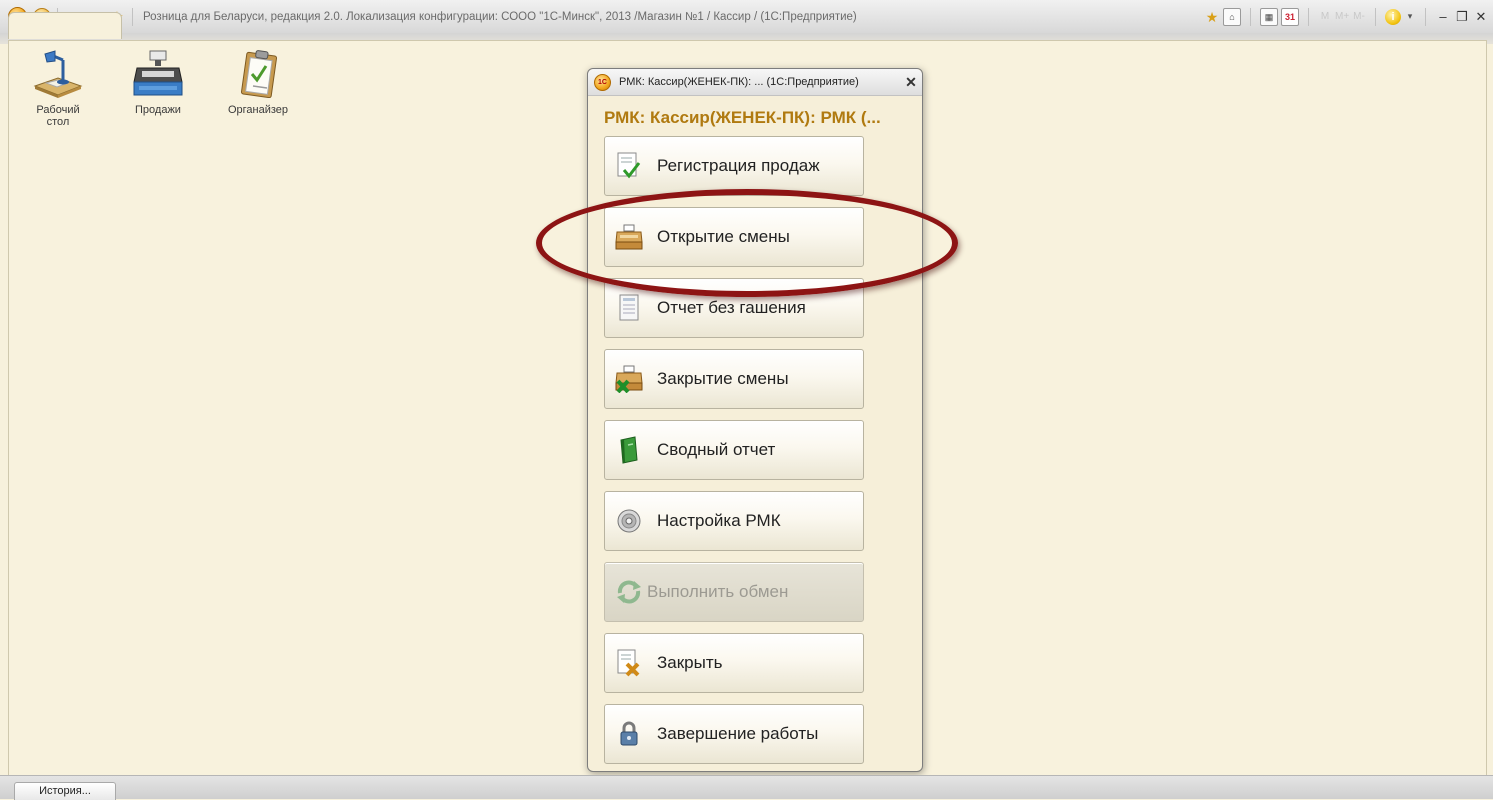  Describe the element at coordinates (1290, 16) in the screenshot. I see `calendar-icon: 31` at that location.